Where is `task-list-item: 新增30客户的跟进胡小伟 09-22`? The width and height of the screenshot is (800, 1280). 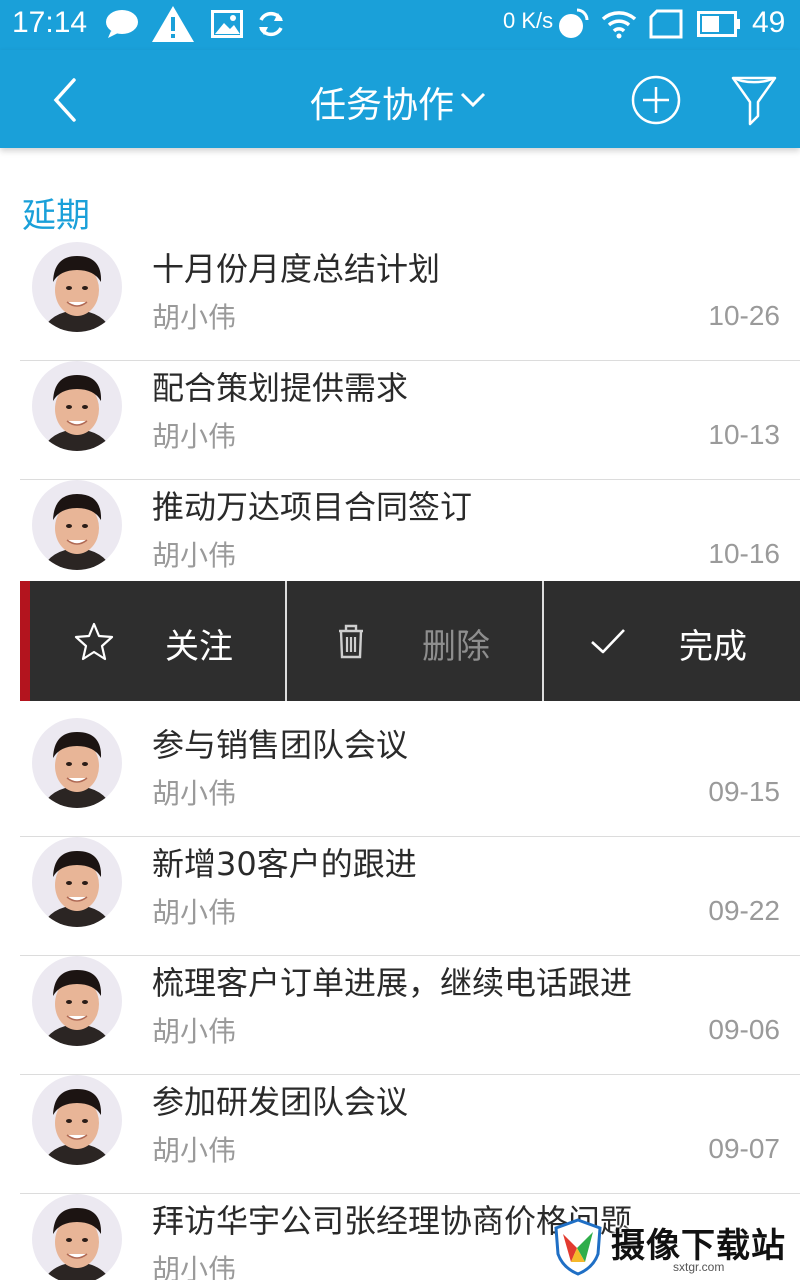 task-list-item: 新增30客户的跟进胡小伟 09-22 is located at coordinates (400, 896).